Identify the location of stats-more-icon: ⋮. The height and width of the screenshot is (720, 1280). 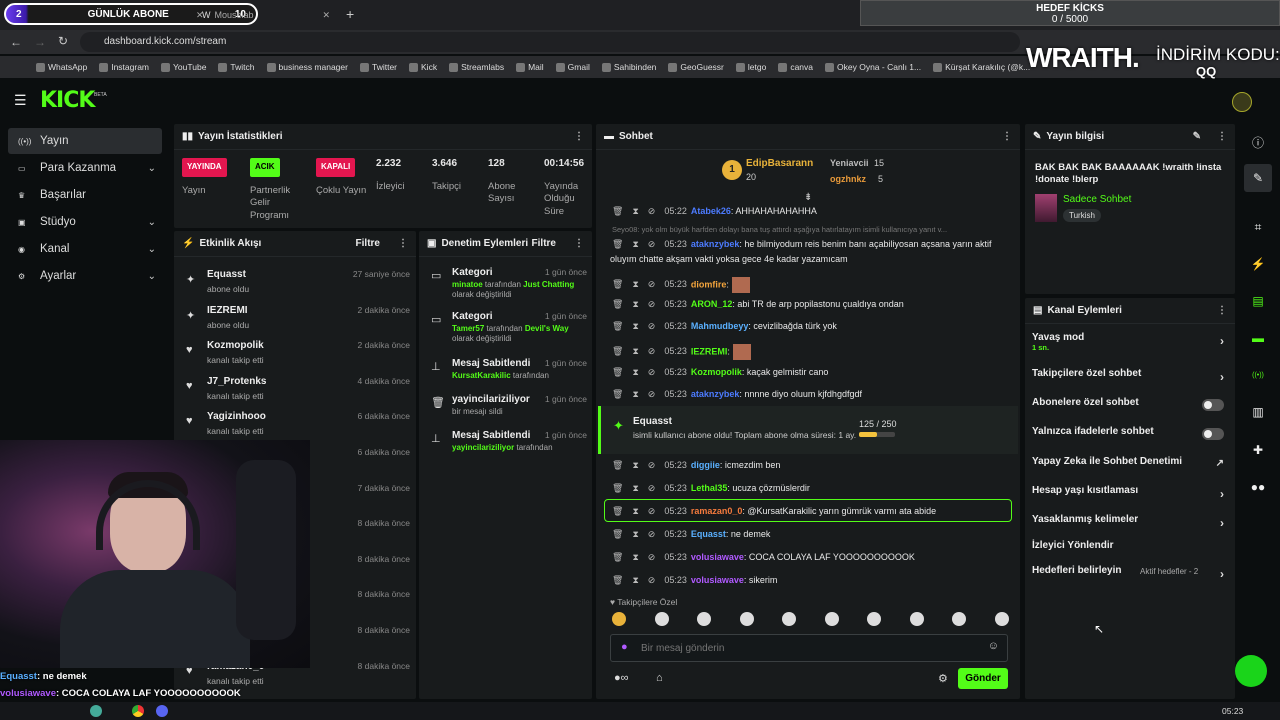
(579, 136).